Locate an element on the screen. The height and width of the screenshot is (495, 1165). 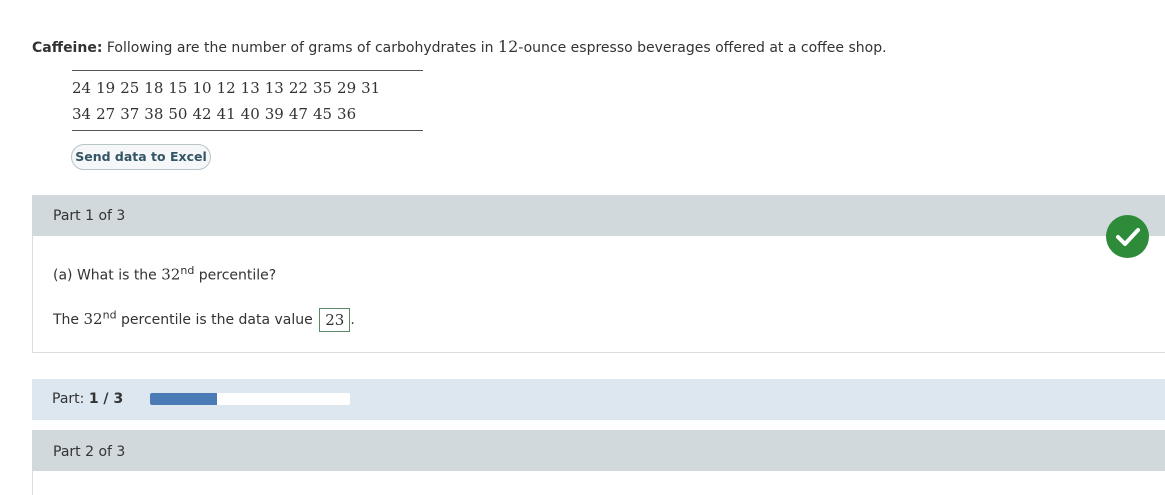
answer-prefix: The is located at coordinates (68, 320).